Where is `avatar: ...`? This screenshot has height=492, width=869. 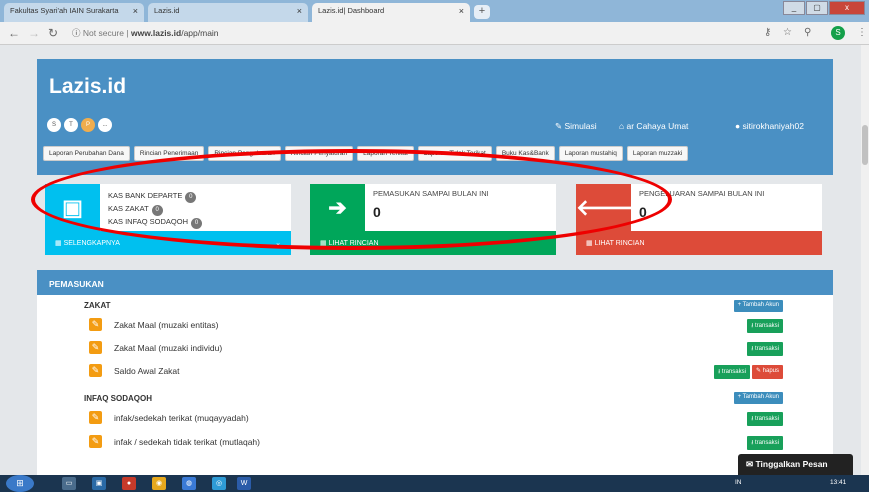 avatar: ... is located at coordinates (105, 125).